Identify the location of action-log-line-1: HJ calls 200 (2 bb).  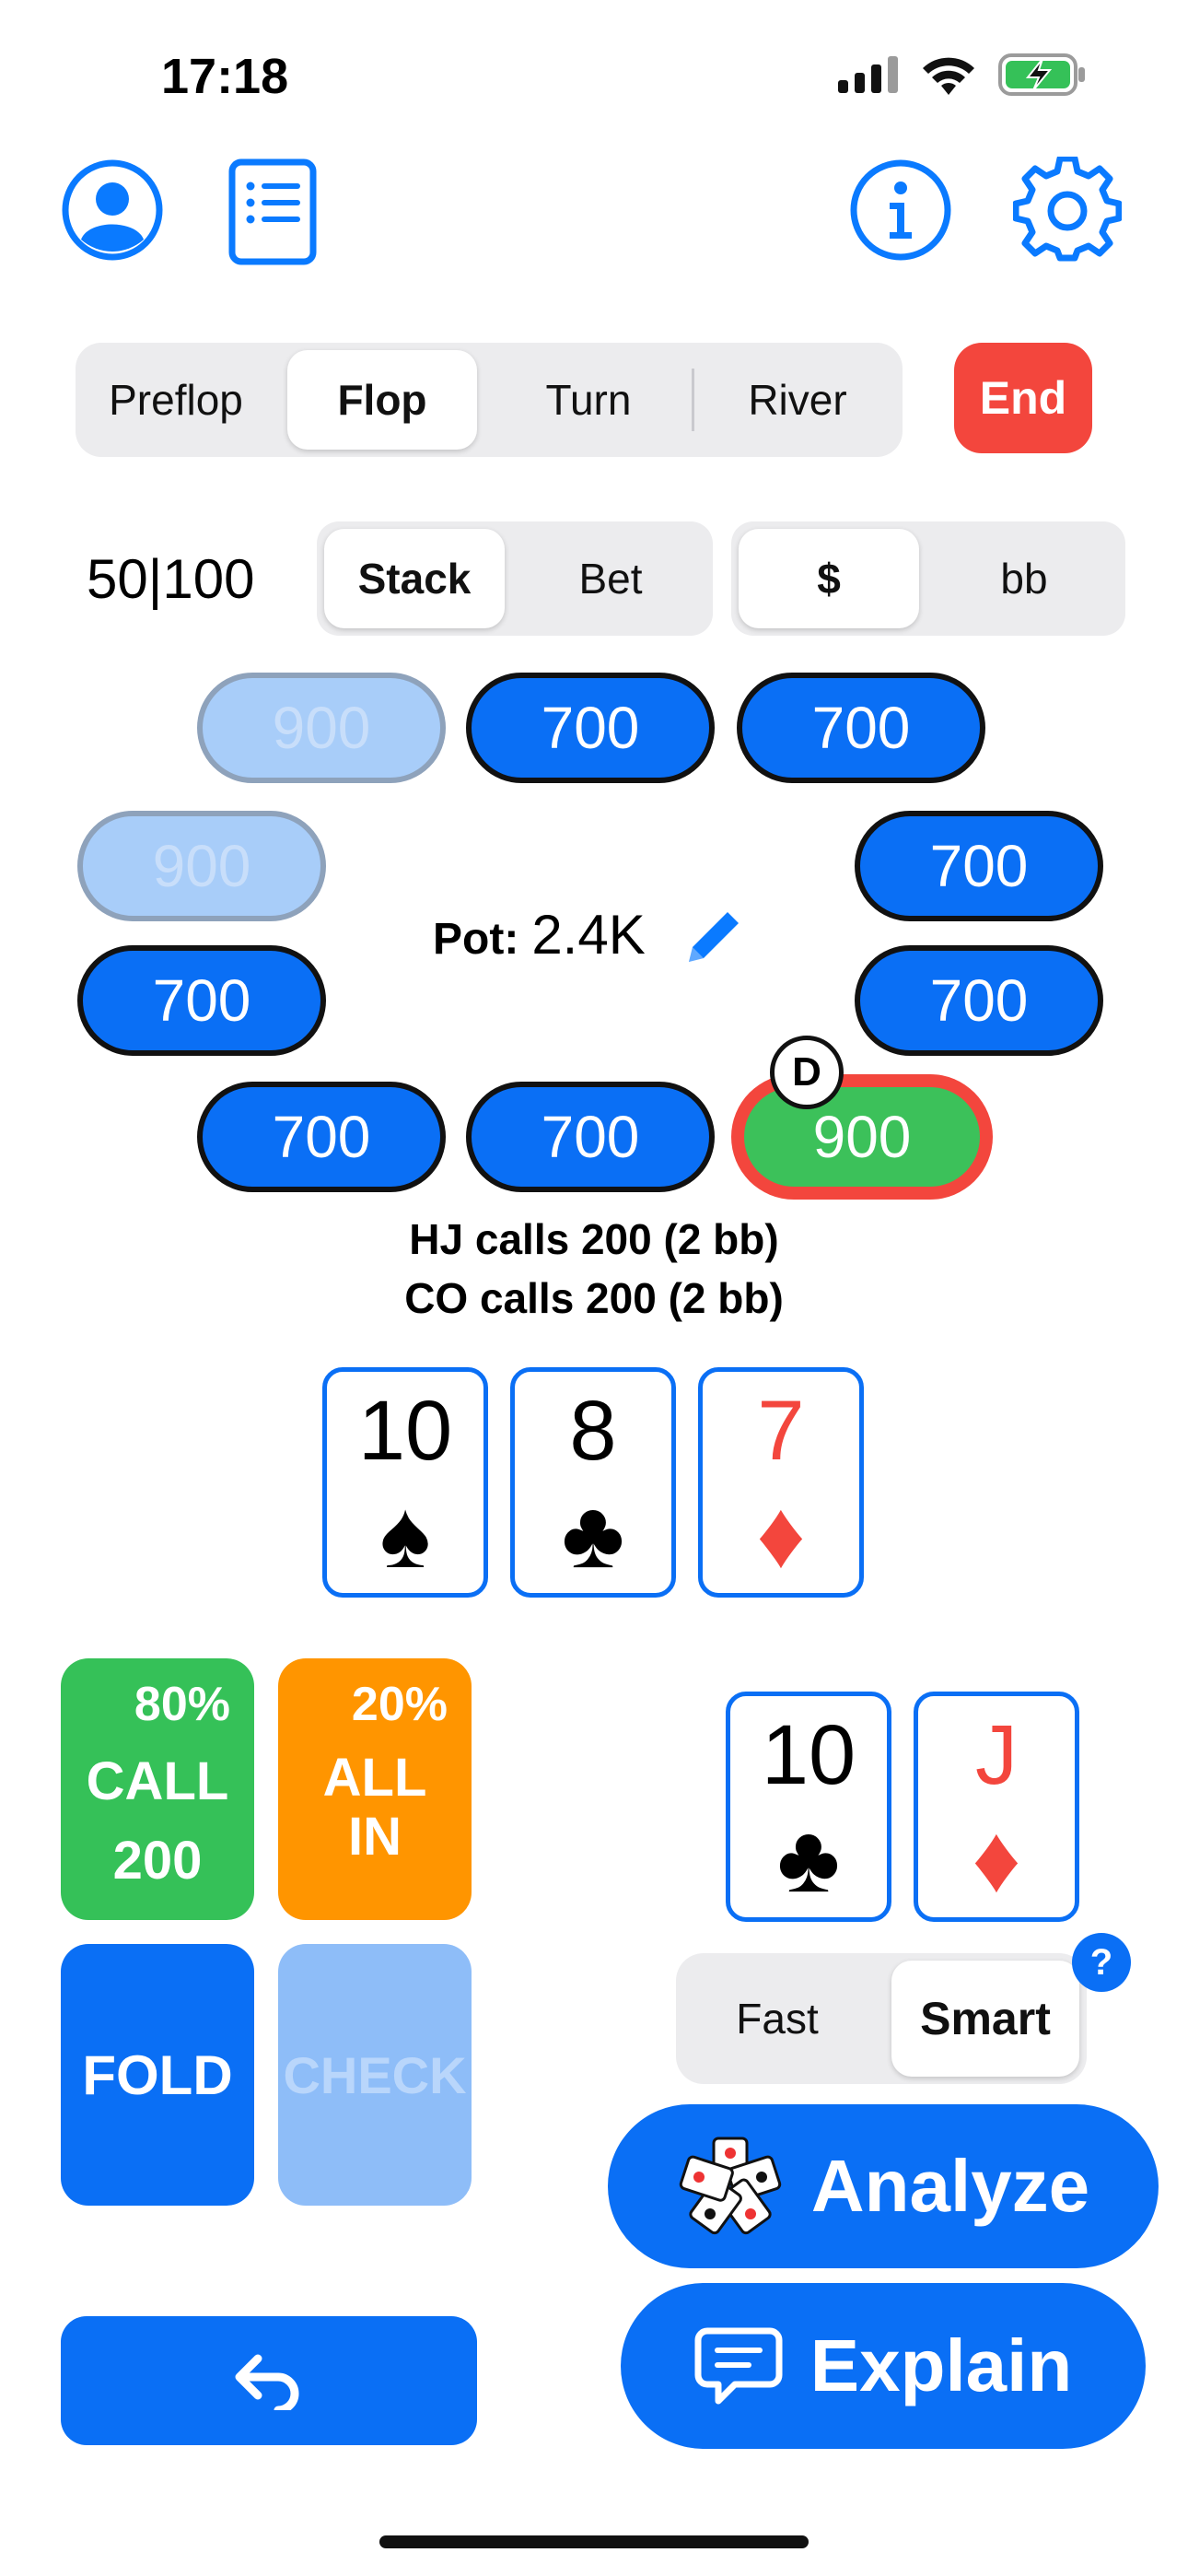
(594, 1239).